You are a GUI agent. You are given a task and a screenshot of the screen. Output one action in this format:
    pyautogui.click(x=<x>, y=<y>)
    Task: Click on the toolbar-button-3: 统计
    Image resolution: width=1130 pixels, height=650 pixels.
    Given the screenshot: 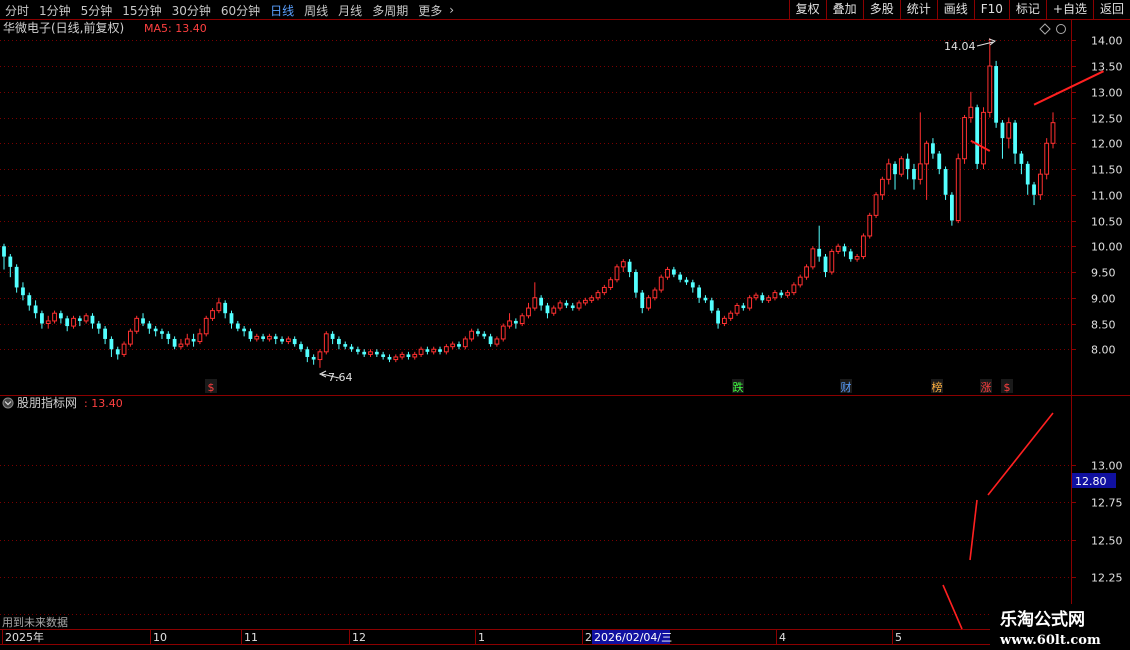 What is the action you would take?
    pyautogui.click(x=918, y=10)
    